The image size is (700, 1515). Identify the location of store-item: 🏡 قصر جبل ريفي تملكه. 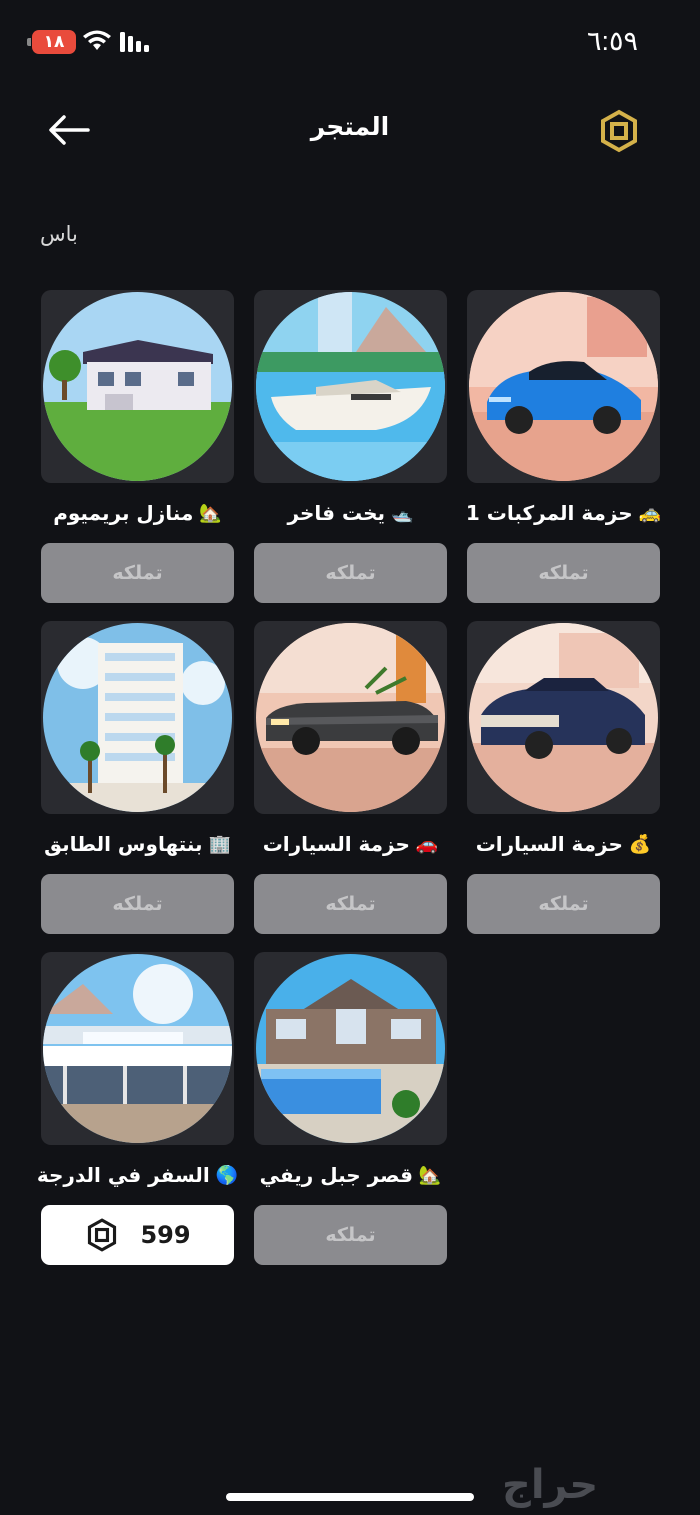
(350, 1108).